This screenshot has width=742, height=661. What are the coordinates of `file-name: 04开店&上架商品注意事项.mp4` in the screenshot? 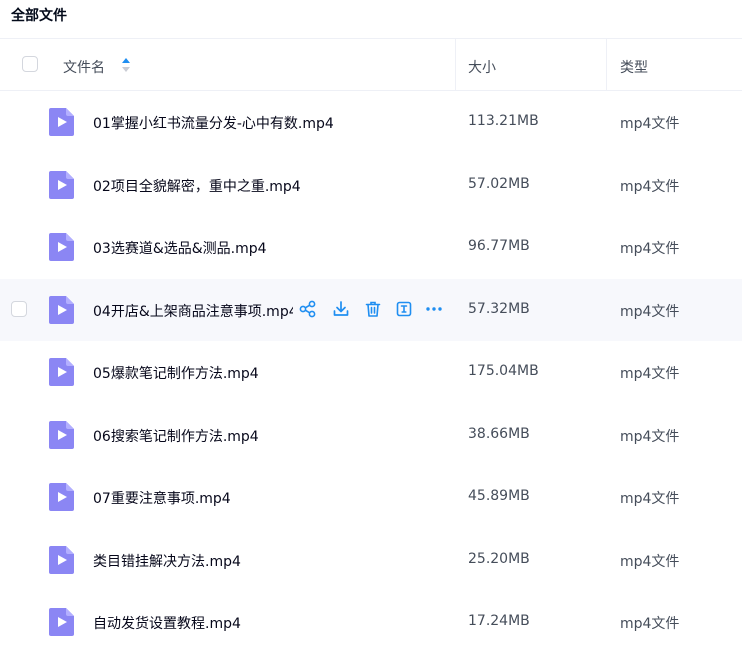 It's located at (193, 311).